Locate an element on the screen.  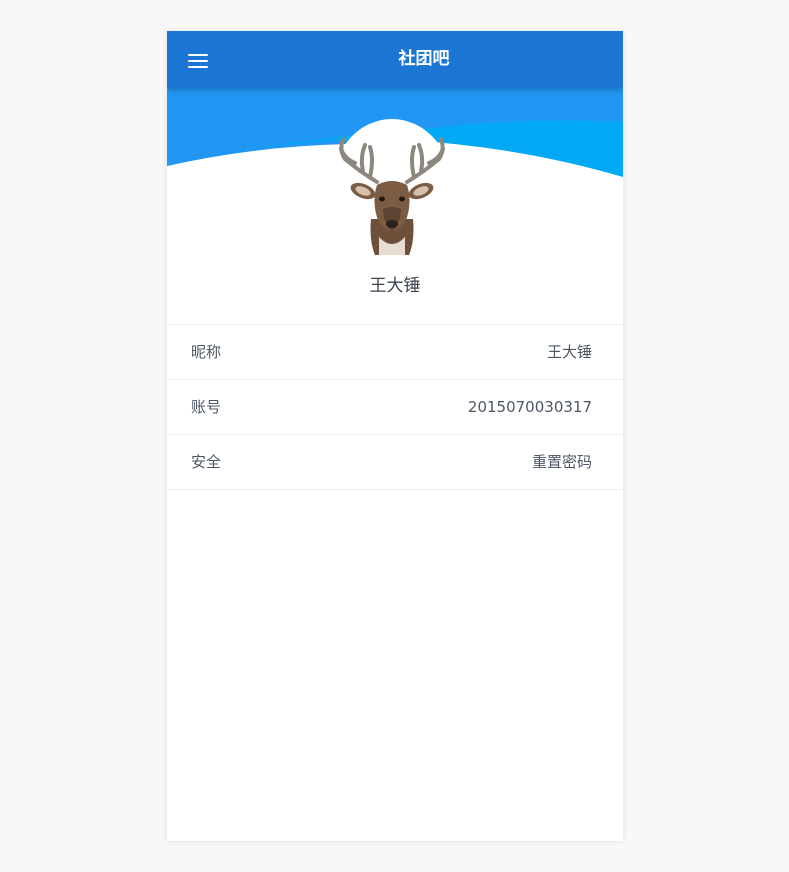
account-label: 账号 is located at coordinates (206, 407).